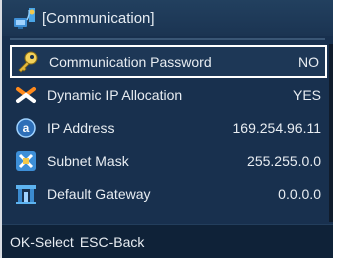 The width and height of the screenshot is (339, 258). I want to click on menu-item-ip-address: a IP Address 169.254.96.11, so click(168, 127).